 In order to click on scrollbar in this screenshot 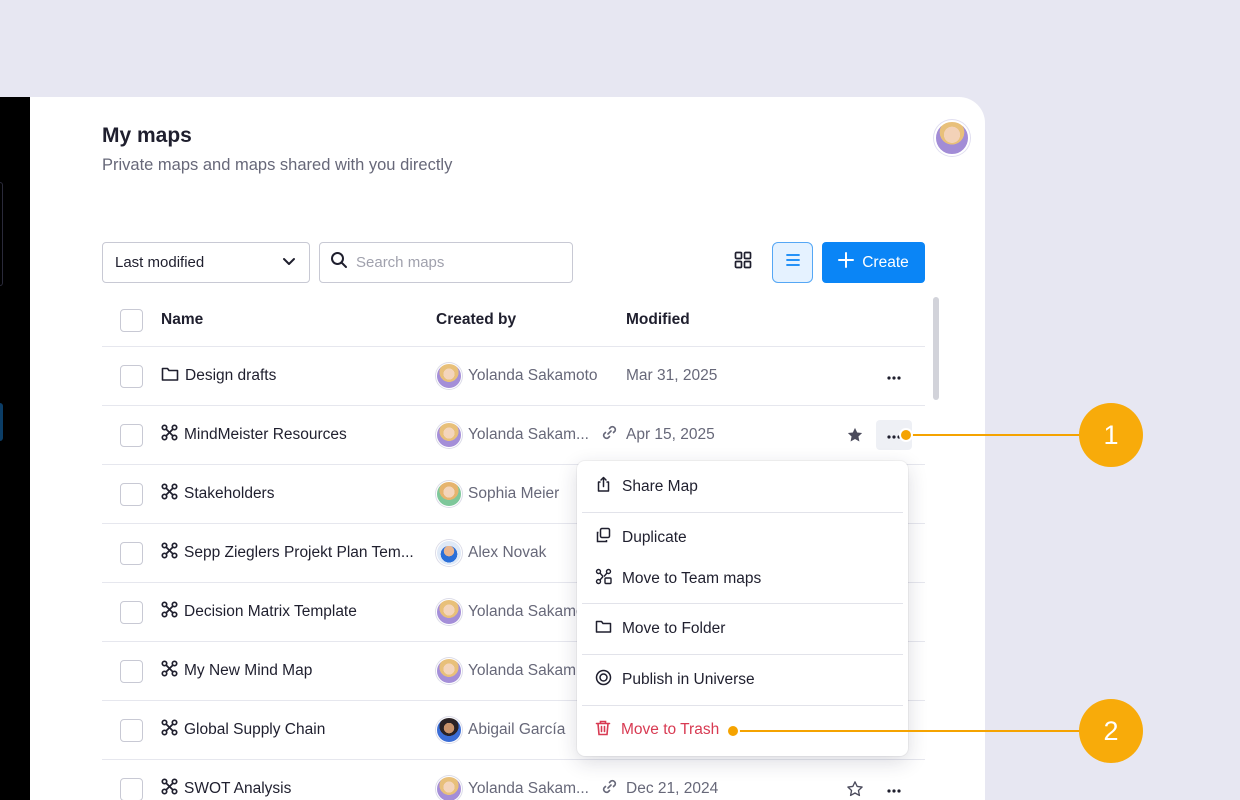, I will do `click(936, 348)`.